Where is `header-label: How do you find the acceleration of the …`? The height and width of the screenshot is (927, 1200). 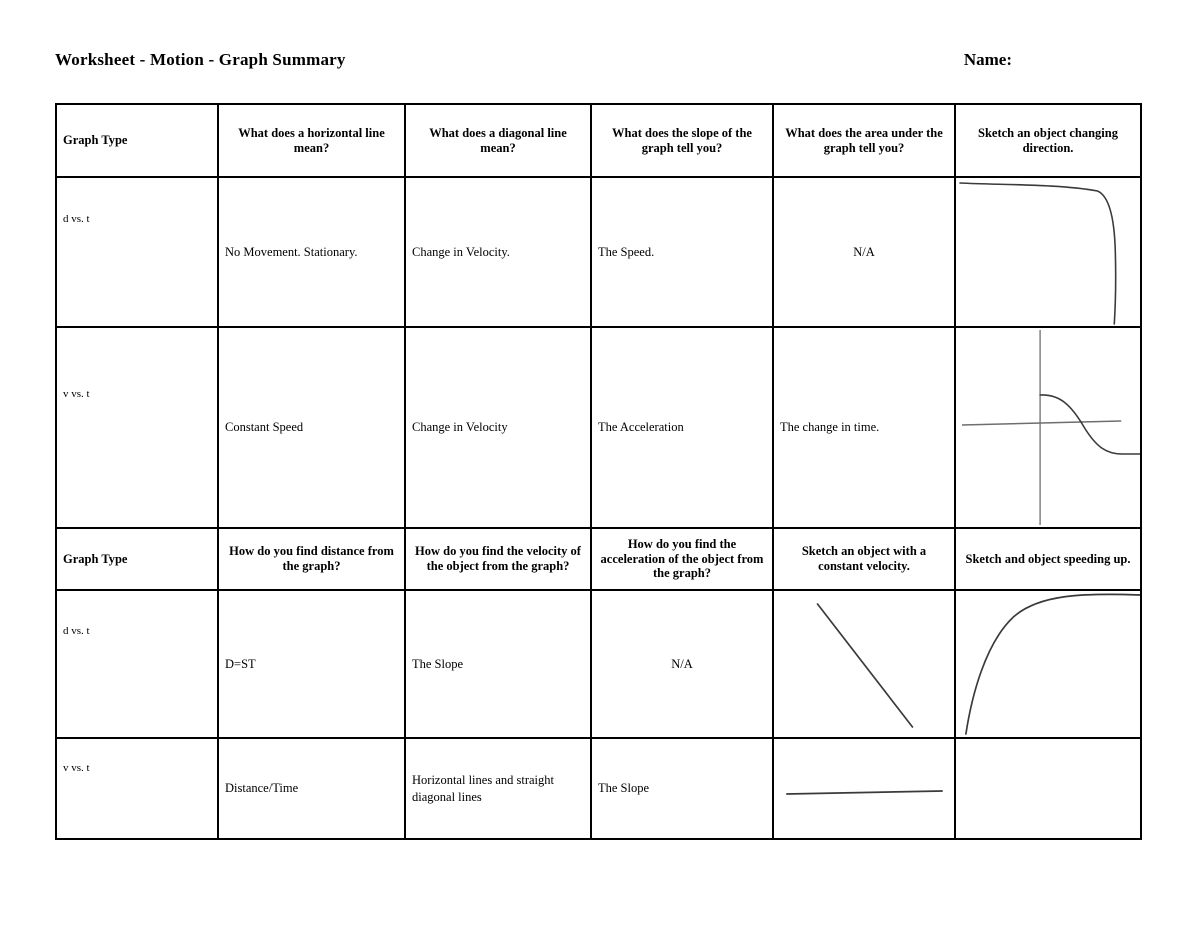 header-label: How do you find the acceleration of the … is located at coordinates (682, 558).